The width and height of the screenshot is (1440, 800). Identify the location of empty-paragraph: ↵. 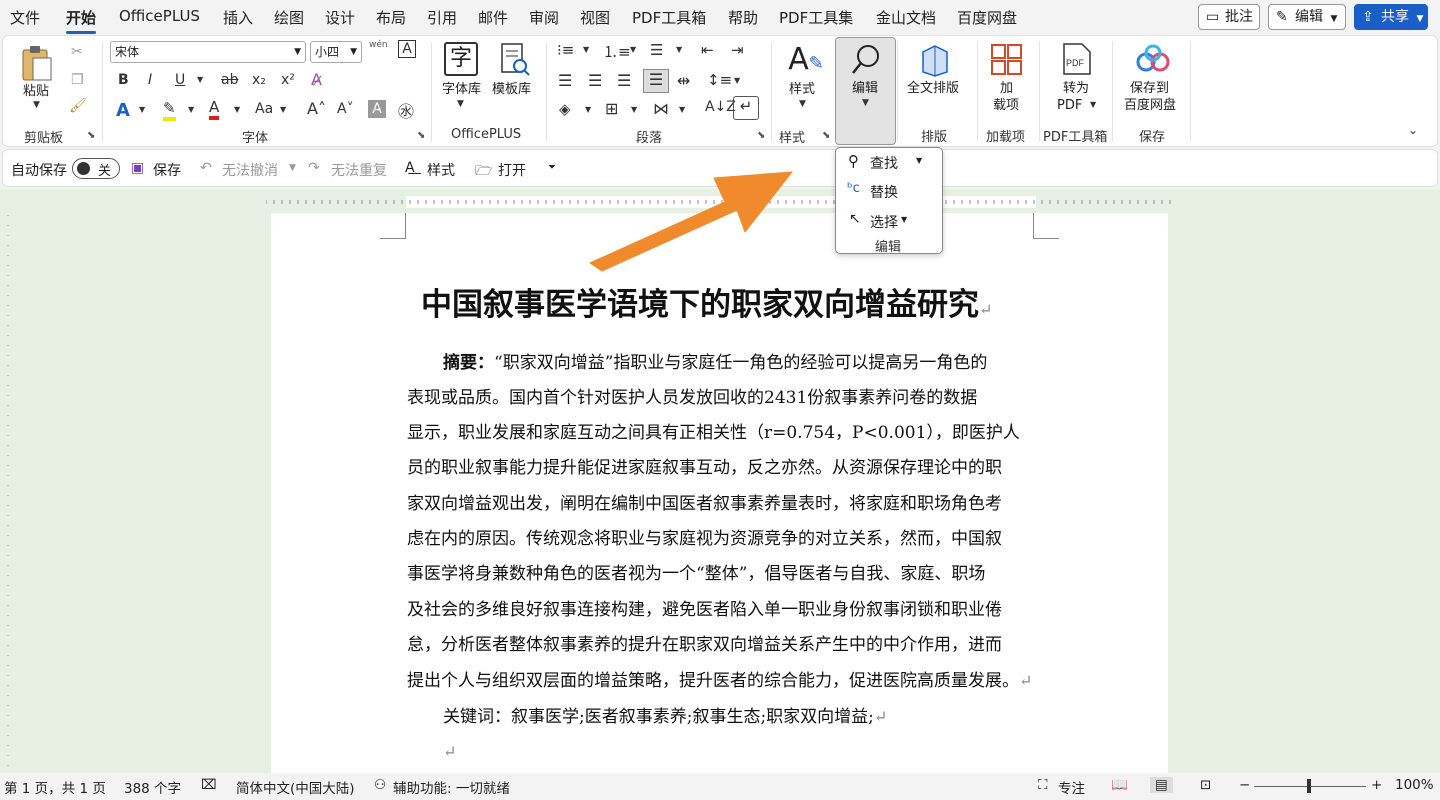
(449, 752).